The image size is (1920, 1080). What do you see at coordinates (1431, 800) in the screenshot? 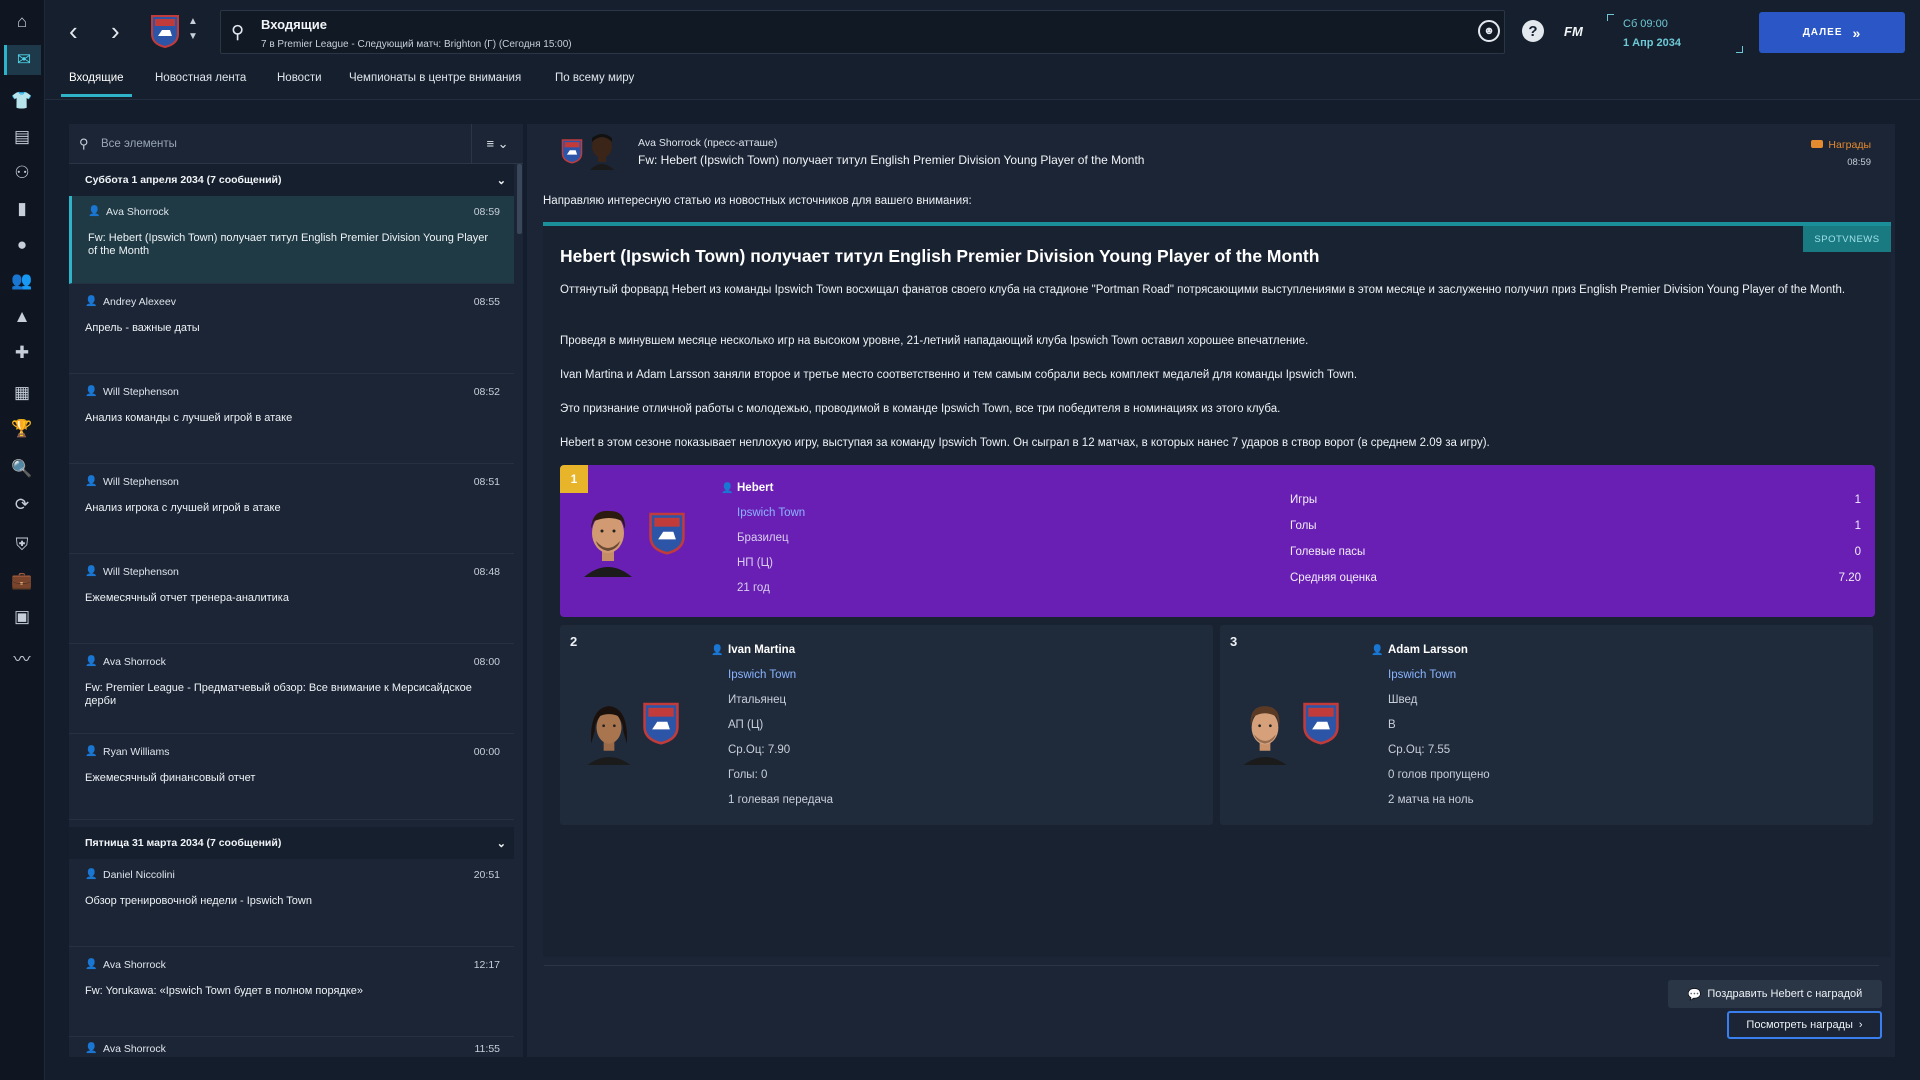
I see `player-clean-sheets: 2 матча на ноль` at bounding box center [1431, 800].